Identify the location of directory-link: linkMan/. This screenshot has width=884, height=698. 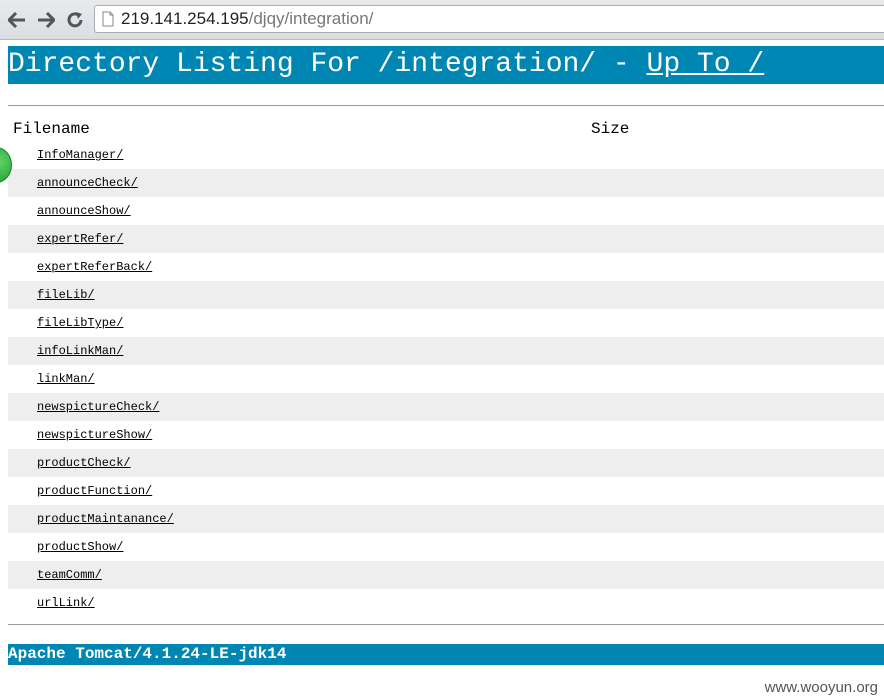
(66, 379).